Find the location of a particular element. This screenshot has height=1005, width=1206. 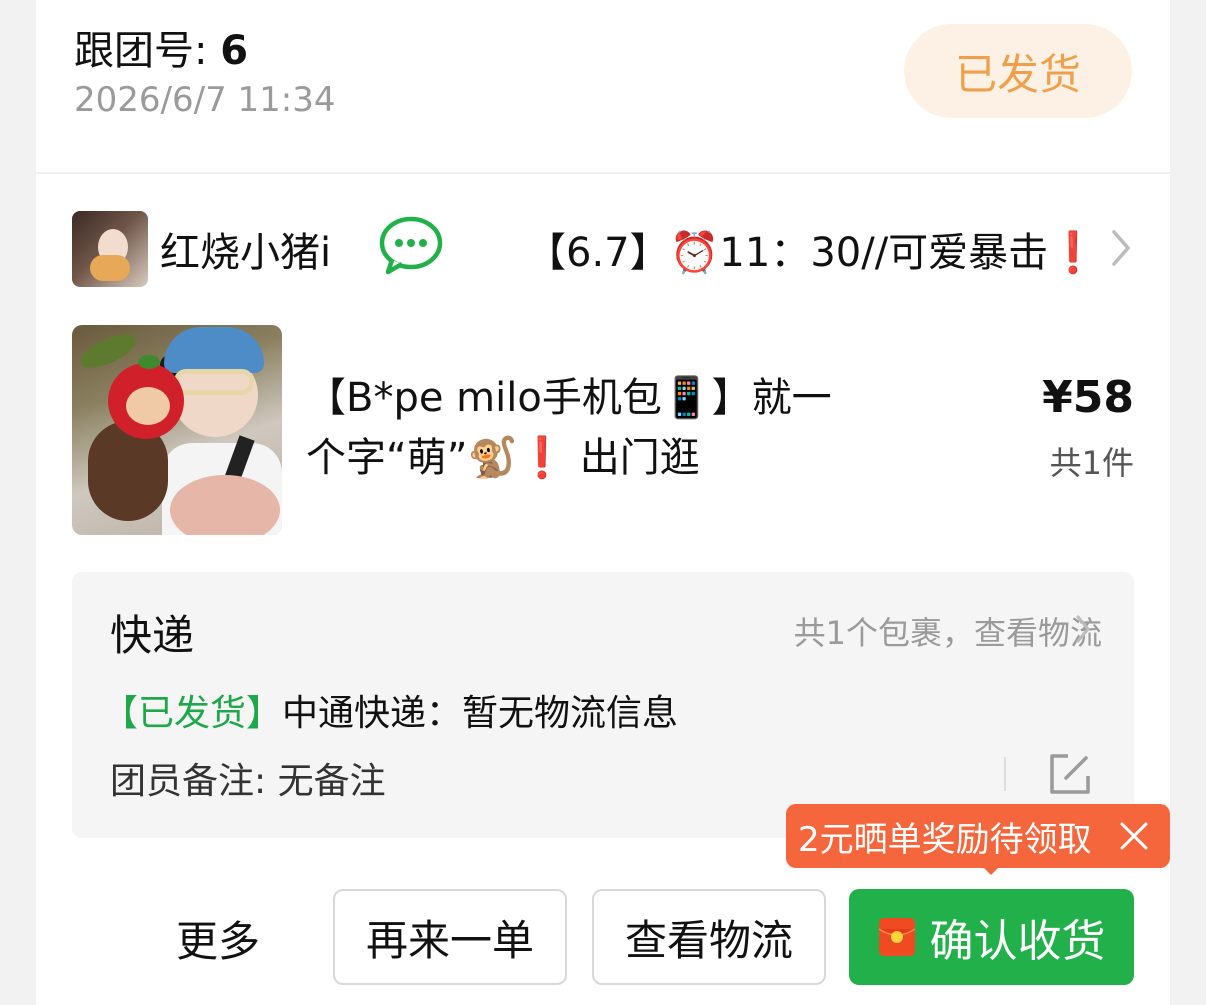

group-number-label: 跟团号: is located at coordinates (141, 51).